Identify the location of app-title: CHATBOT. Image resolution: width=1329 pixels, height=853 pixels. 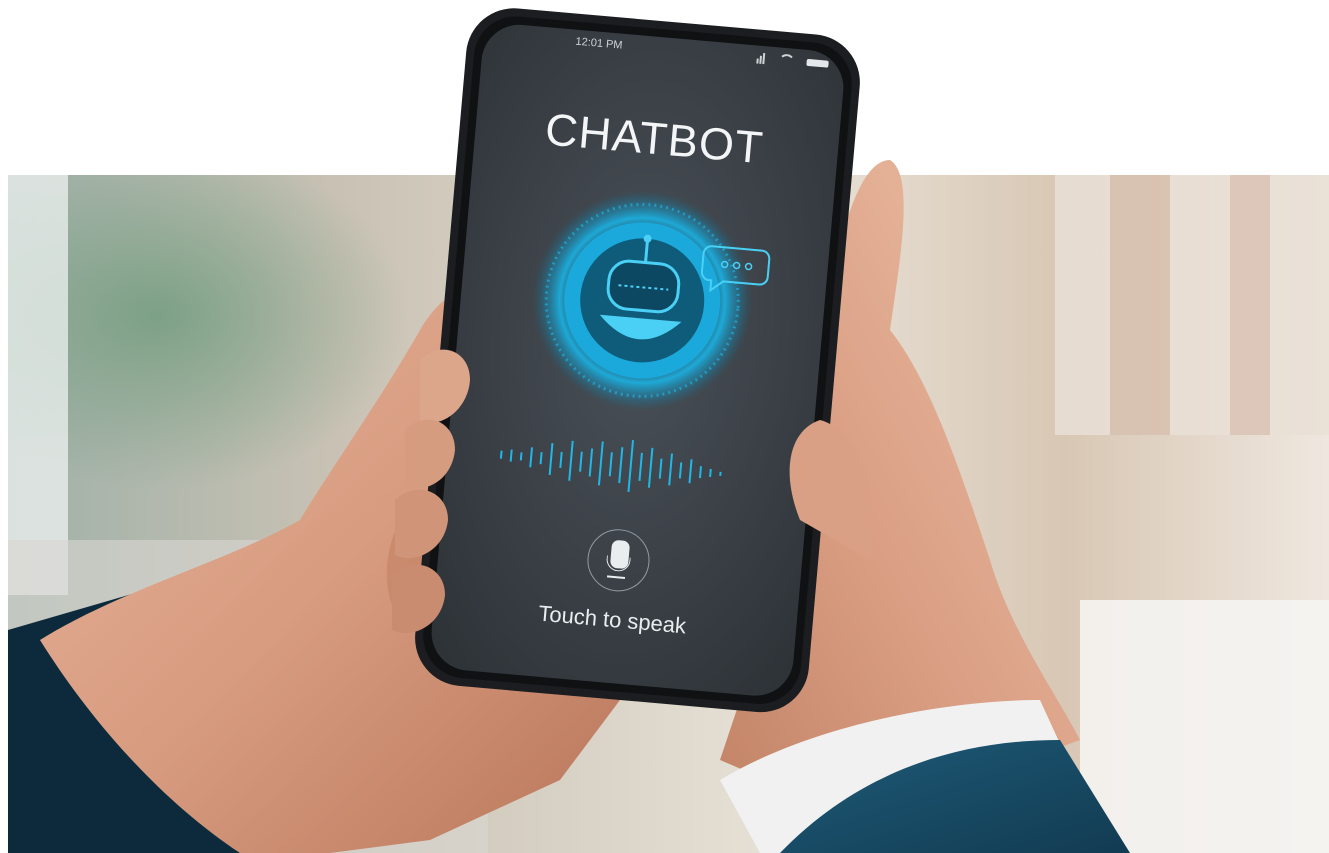
(654, 138).